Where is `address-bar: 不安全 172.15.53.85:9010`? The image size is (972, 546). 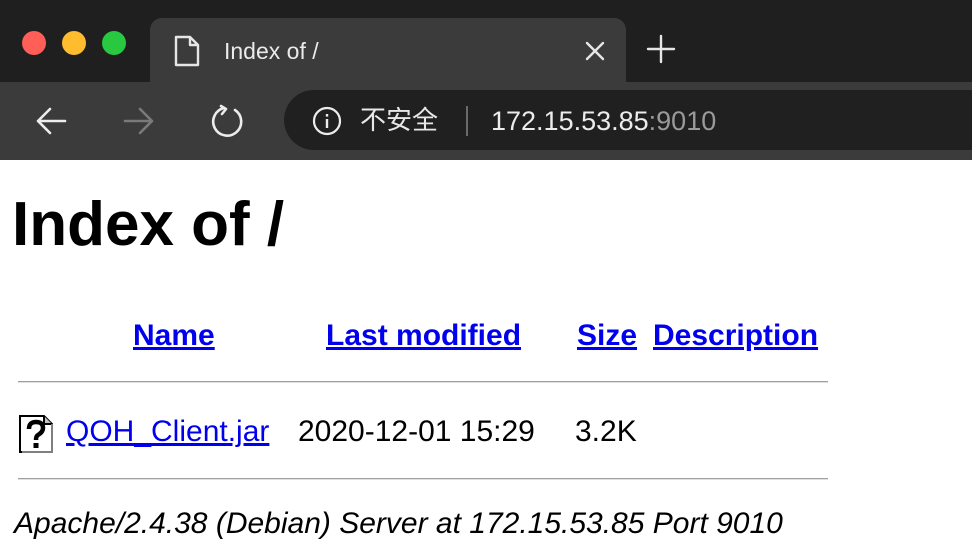 address-bar: 不安全 172.15.53.85:9010 is located at coordinates (628, 120).